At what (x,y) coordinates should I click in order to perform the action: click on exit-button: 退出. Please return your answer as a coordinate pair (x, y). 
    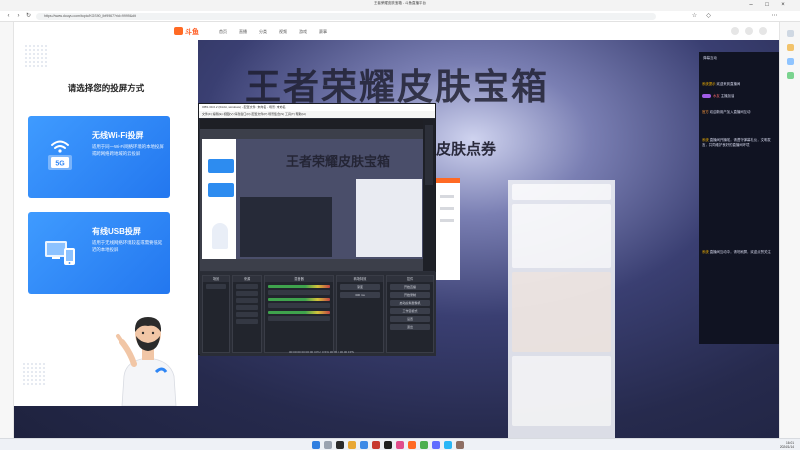
    Looking at the image, I should click on (410, 327).